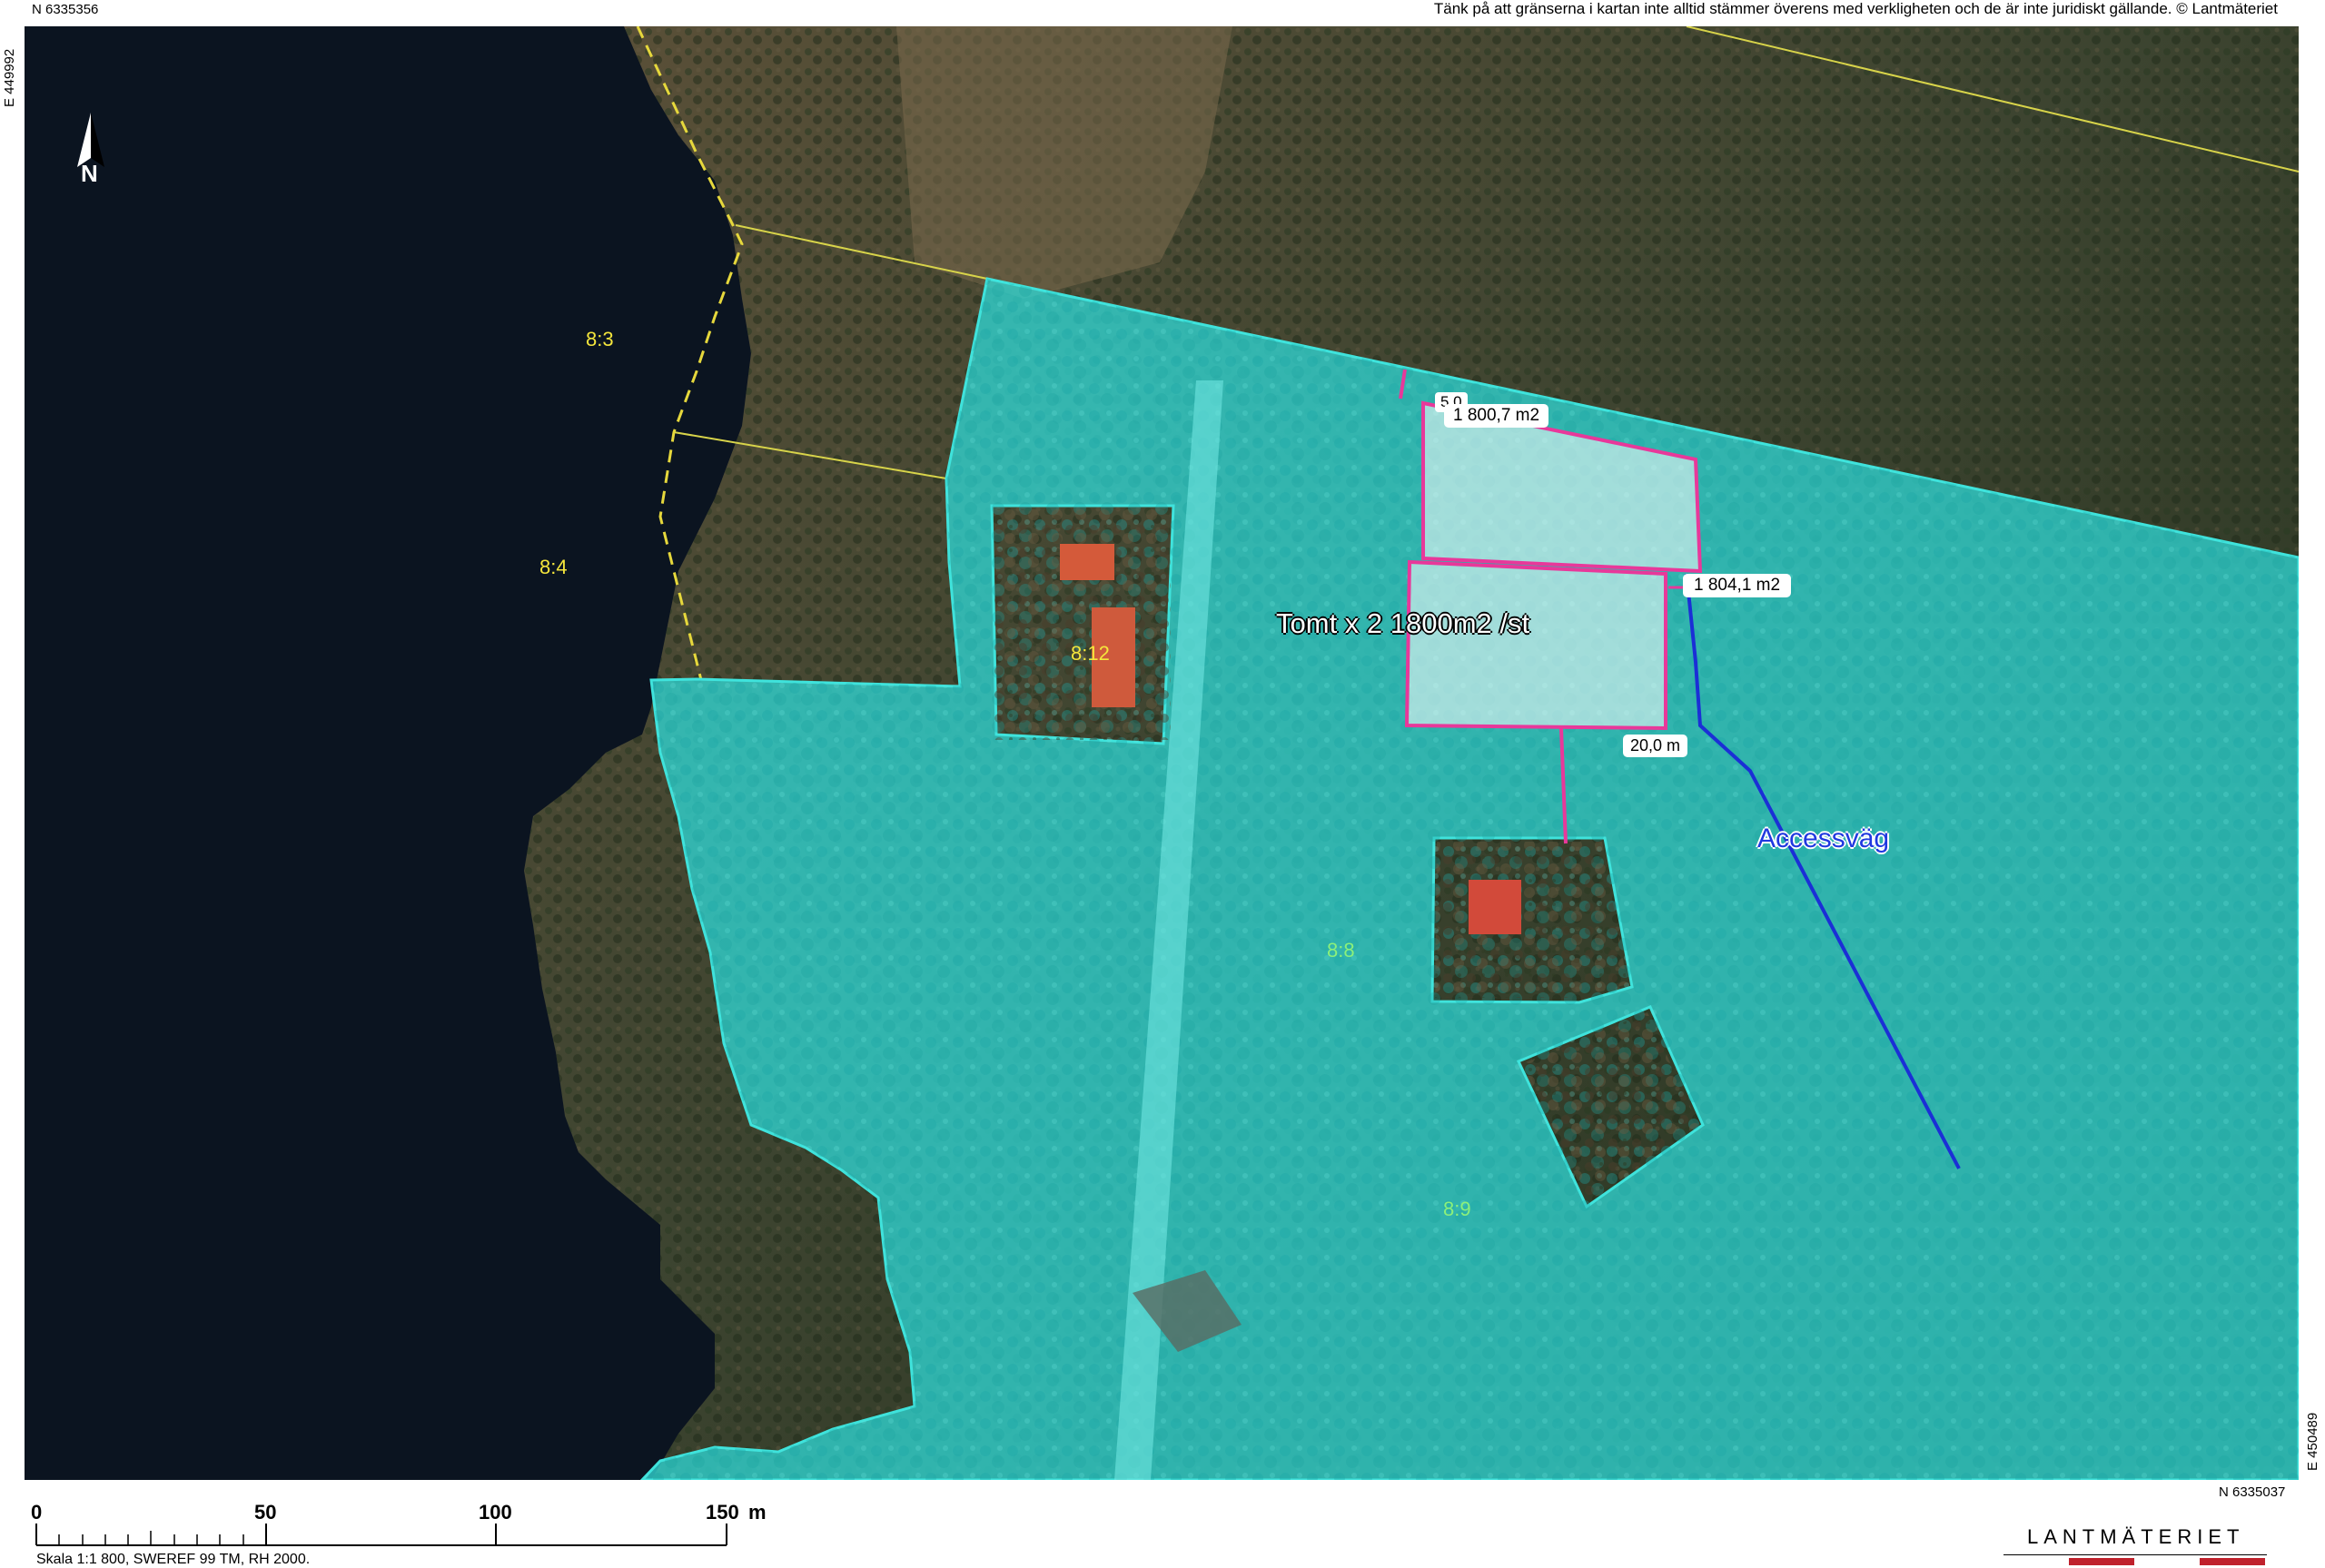 The height and width of the screenshot is (1568, 2325). Describe the element at coordinates (1496, 416) in the screenshot. I see `plot-a-area-label: 1 800,7 m2` at that location.